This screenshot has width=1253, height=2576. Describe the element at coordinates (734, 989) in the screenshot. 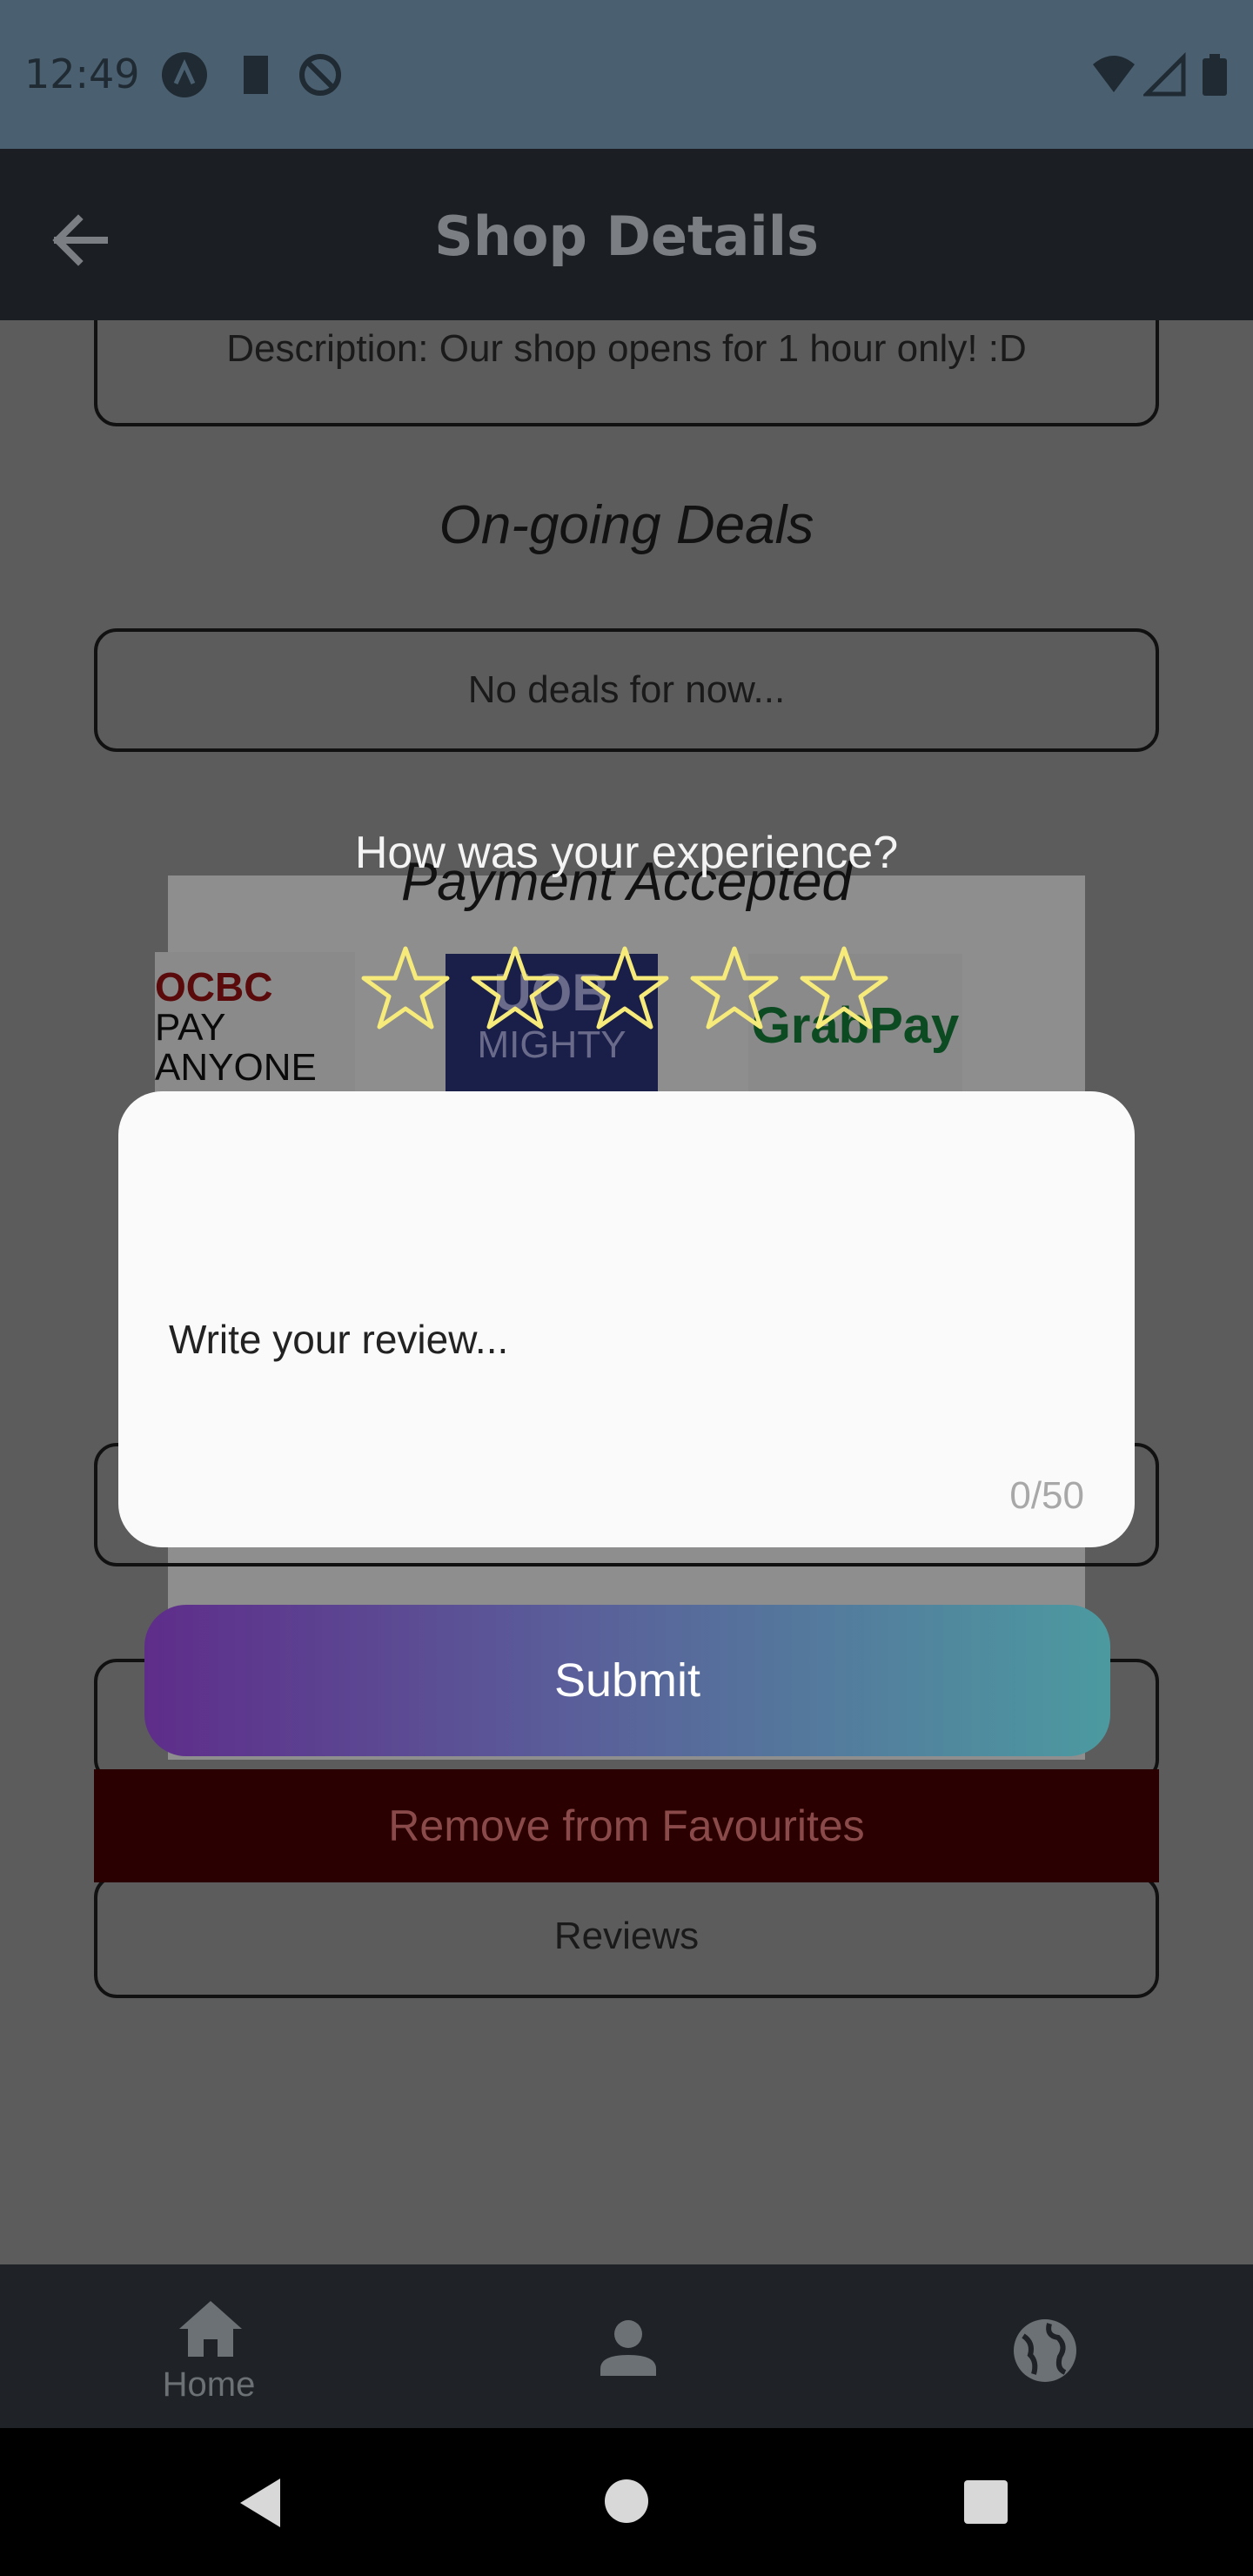

I see `star-4-icon` at that location.